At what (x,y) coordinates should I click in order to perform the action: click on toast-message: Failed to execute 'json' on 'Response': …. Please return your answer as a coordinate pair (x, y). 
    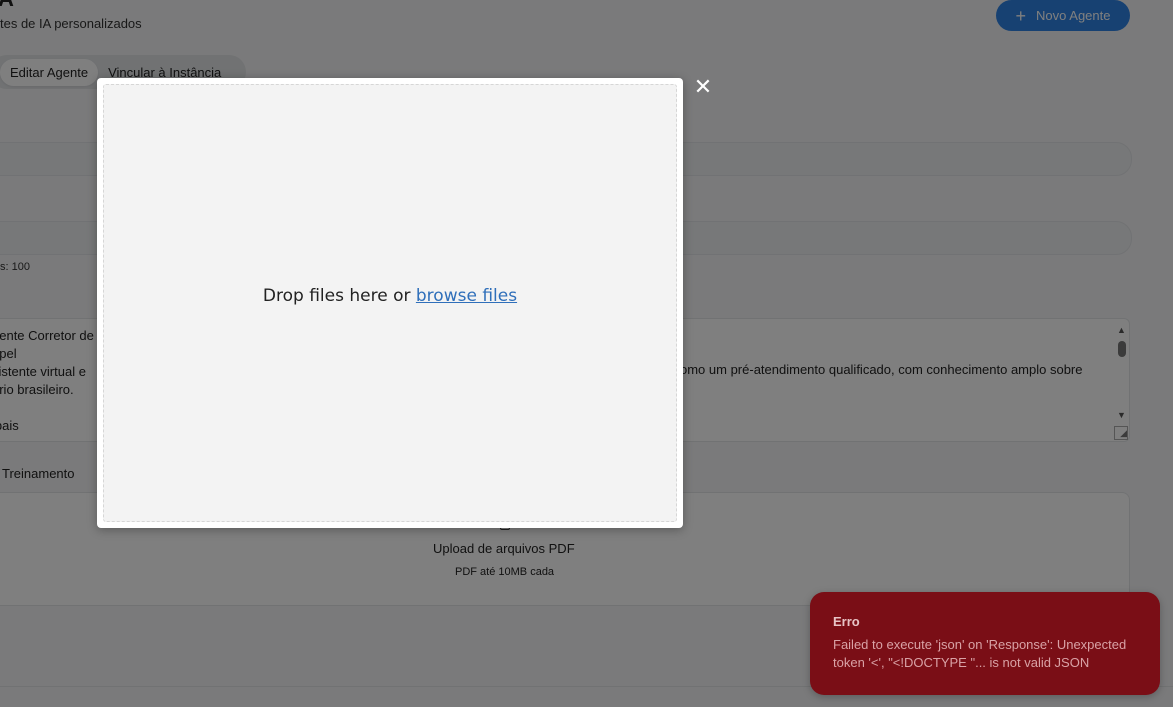
    Looking at the image, I should click on (980, 653).